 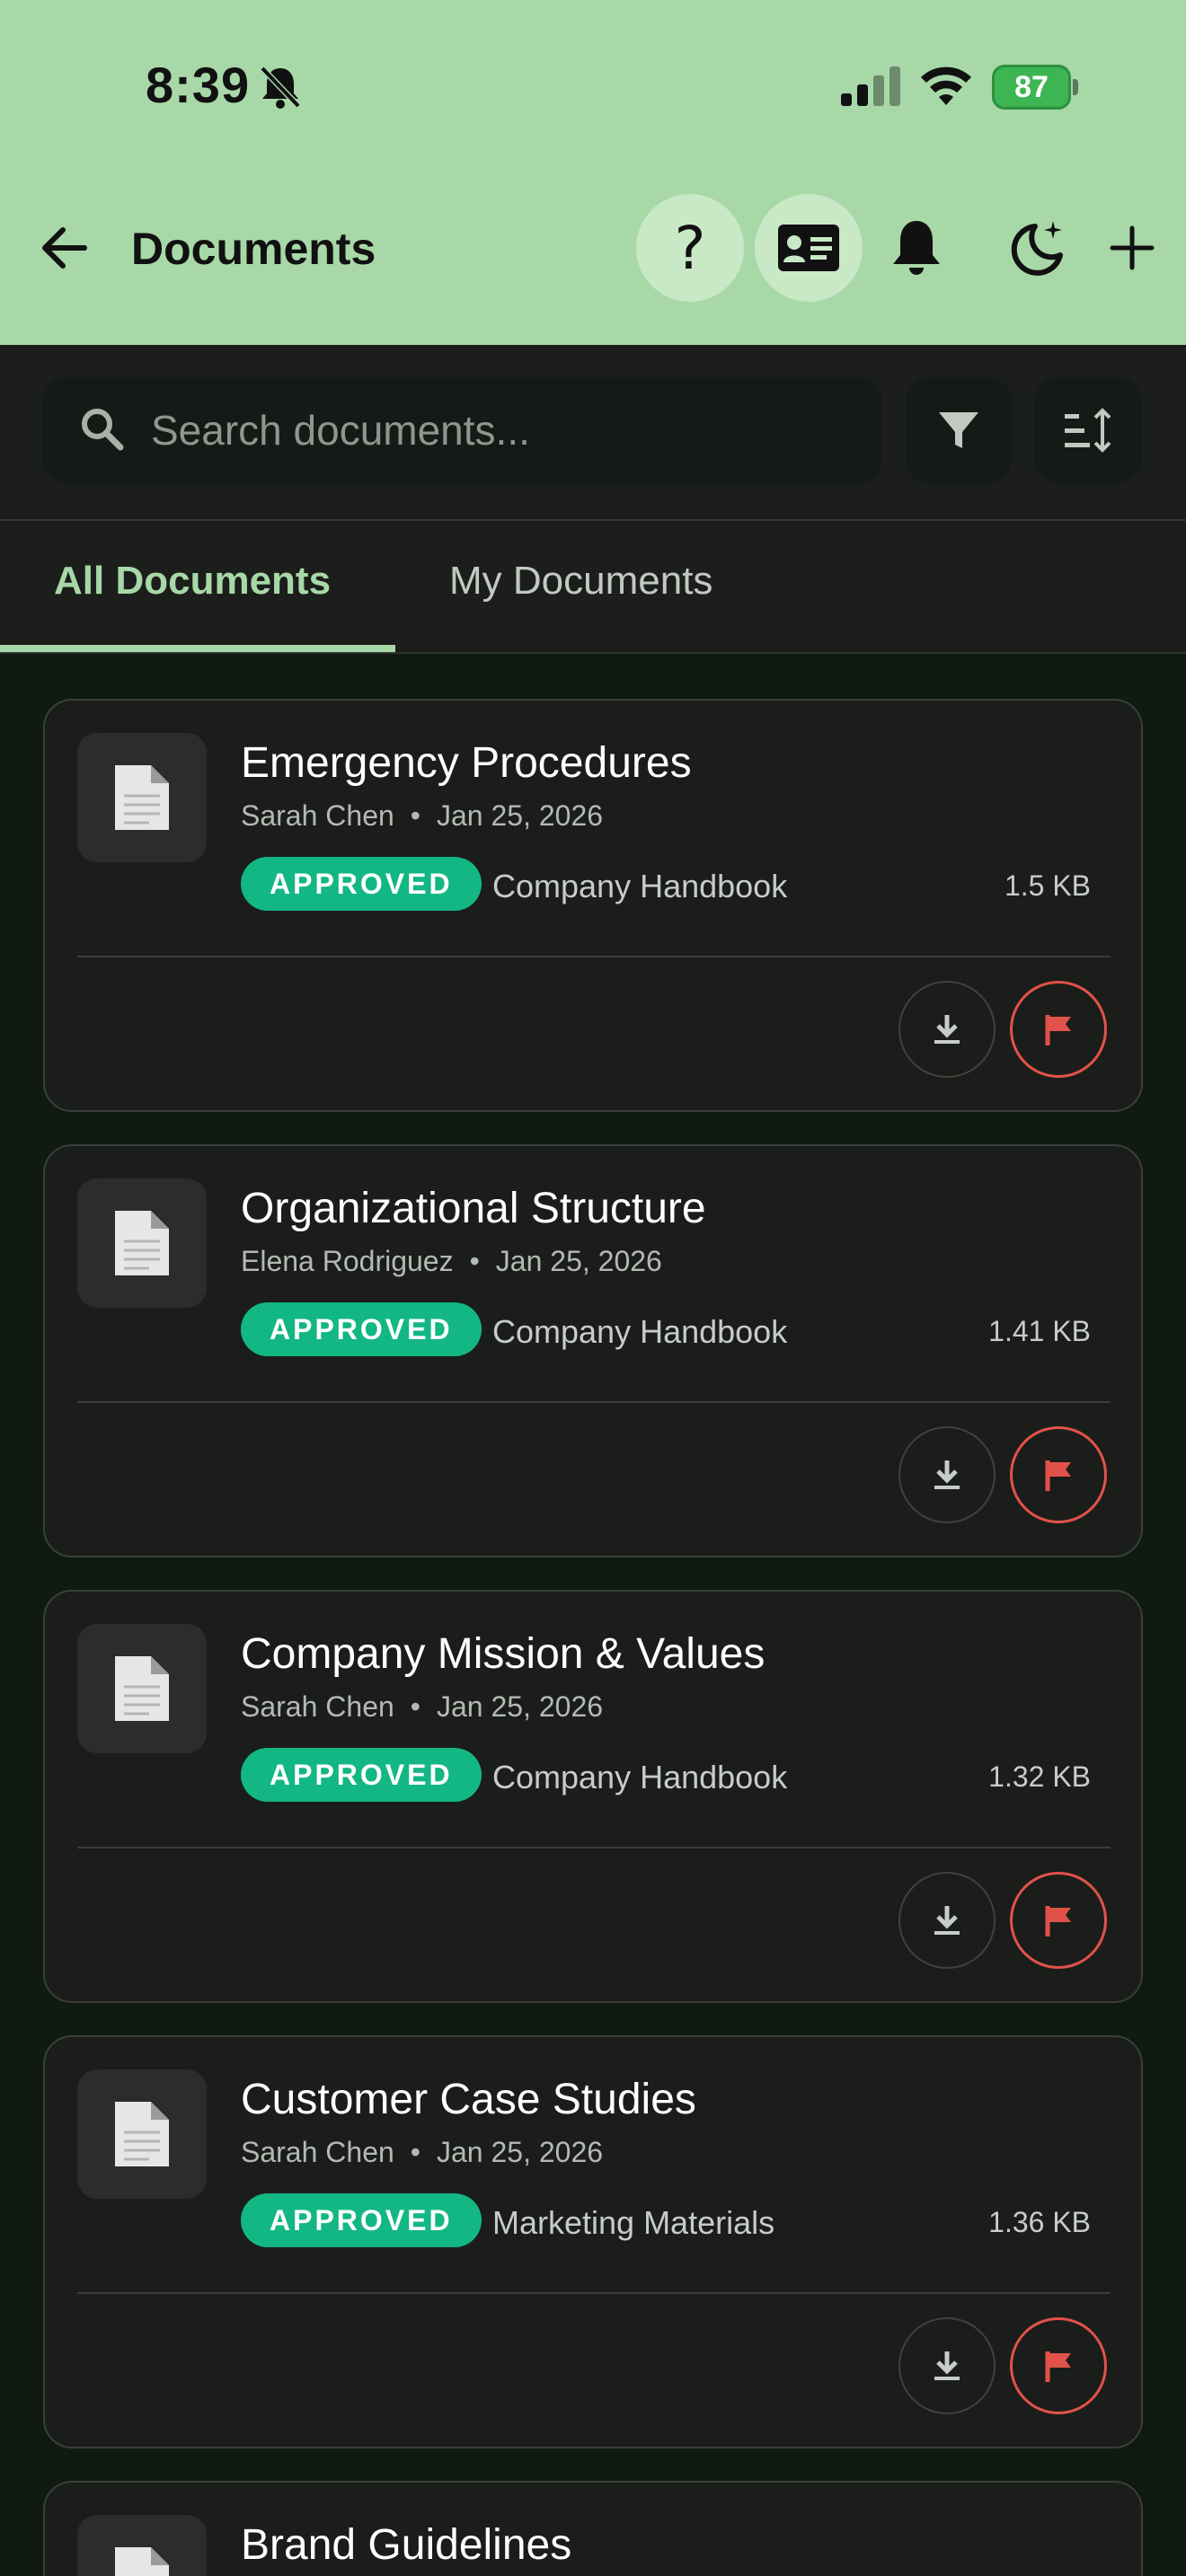 I want to click on help-button: ?, so click(x=690, y=248).